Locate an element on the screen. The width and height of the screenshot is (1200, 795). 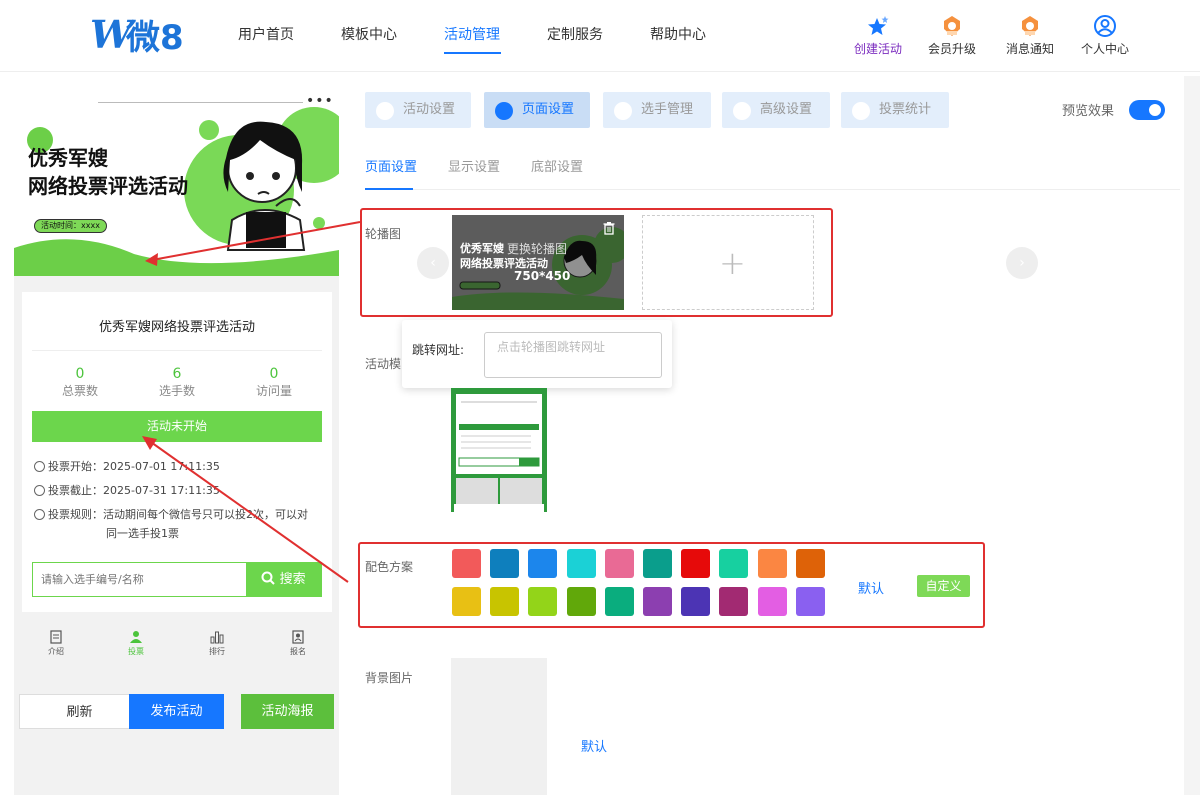
stat-contestants: 6 选手数 is located at coordinates (176, 382).